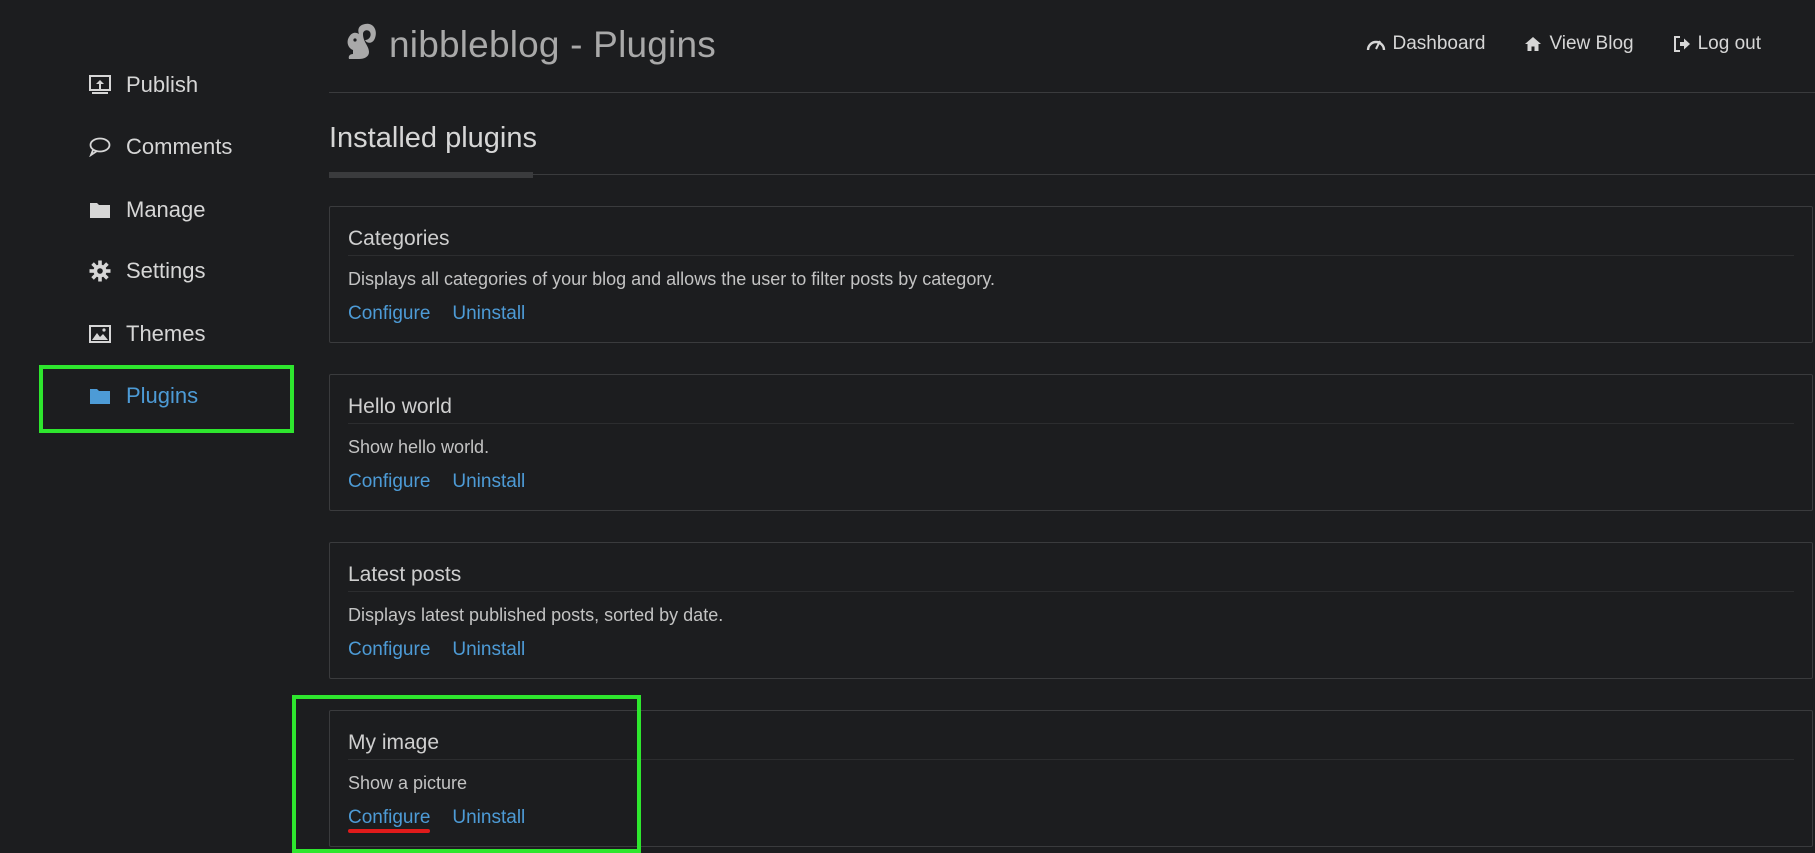 The image size is (1815, 853). Describe the element at coordinates (166, 270) in the screenshot. I see `sidebar-item-label: Settings` at that location.